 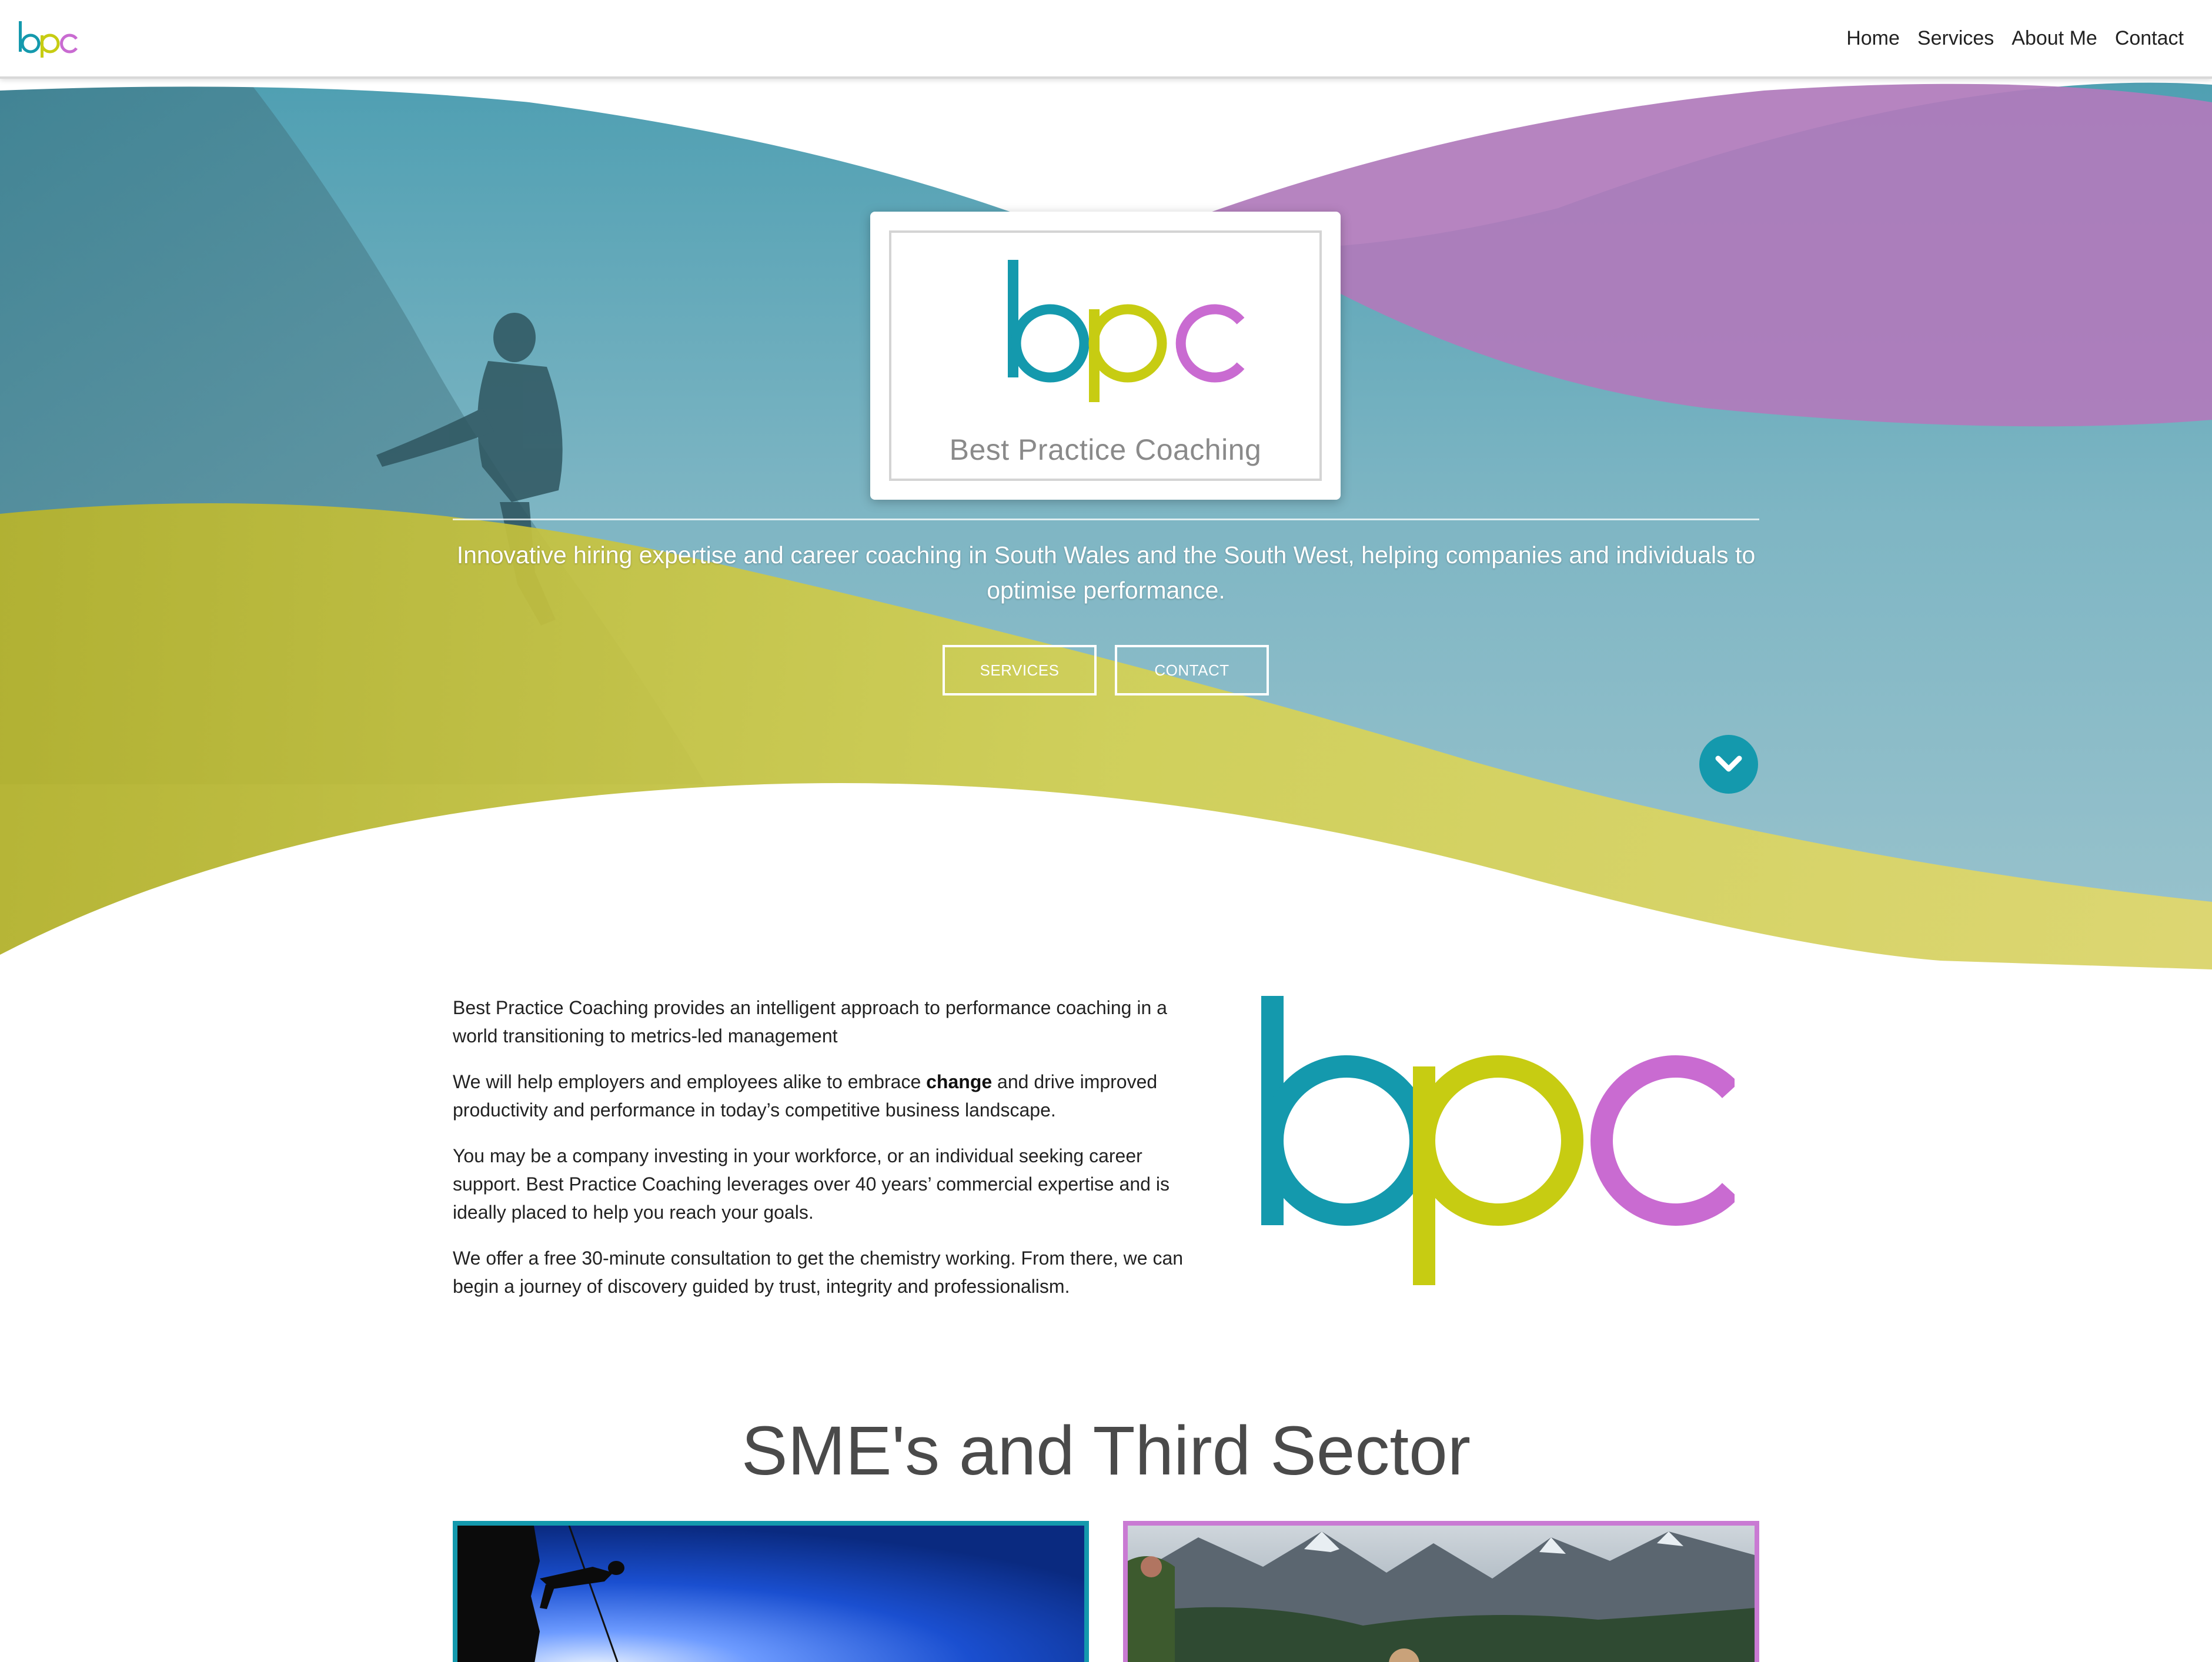 What do you see at coordinates (47, 37) in the screenshot?
I see `nav-logo` at bounding box center [47, 37].